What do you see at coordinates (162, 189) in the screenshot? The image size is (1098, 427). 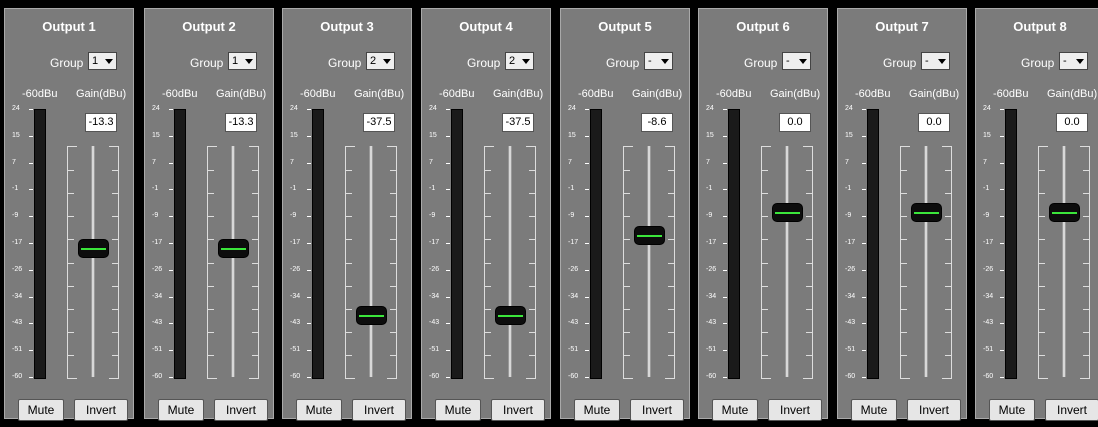 I see `meter-tick: -1` at bounding box center [162, 189].